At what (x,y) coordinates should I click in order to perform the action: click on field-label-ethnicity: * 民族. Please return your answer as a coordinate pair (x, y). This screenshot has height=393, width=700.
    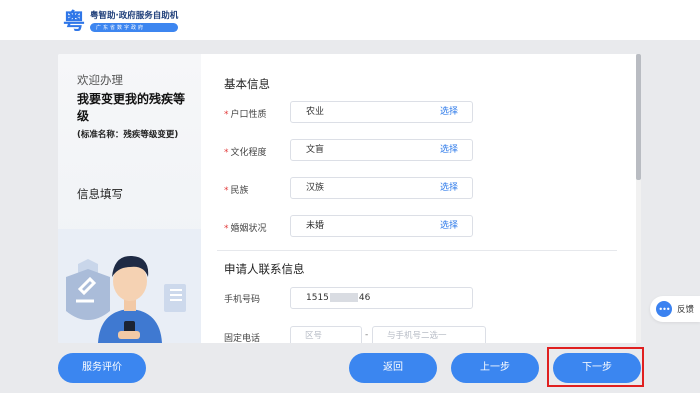
    Looking at the image, I should click on (236, 191).